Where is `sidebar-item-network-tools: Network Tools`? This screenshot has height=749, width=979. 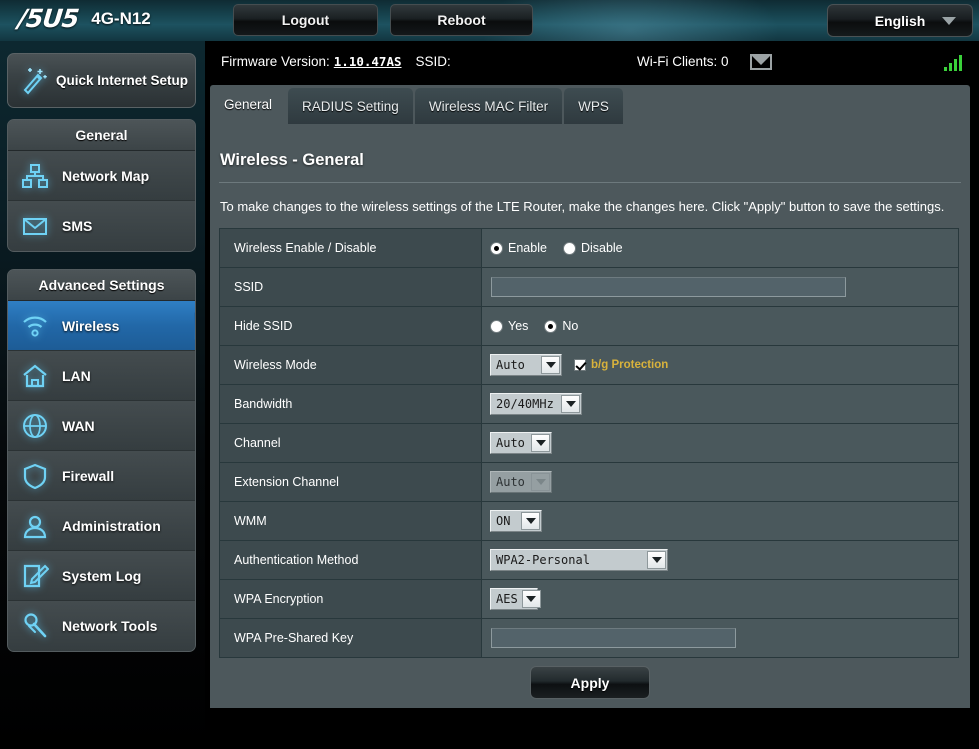
sidebar-item-network-tools: Network Tools is located at coordinates (101, 626).